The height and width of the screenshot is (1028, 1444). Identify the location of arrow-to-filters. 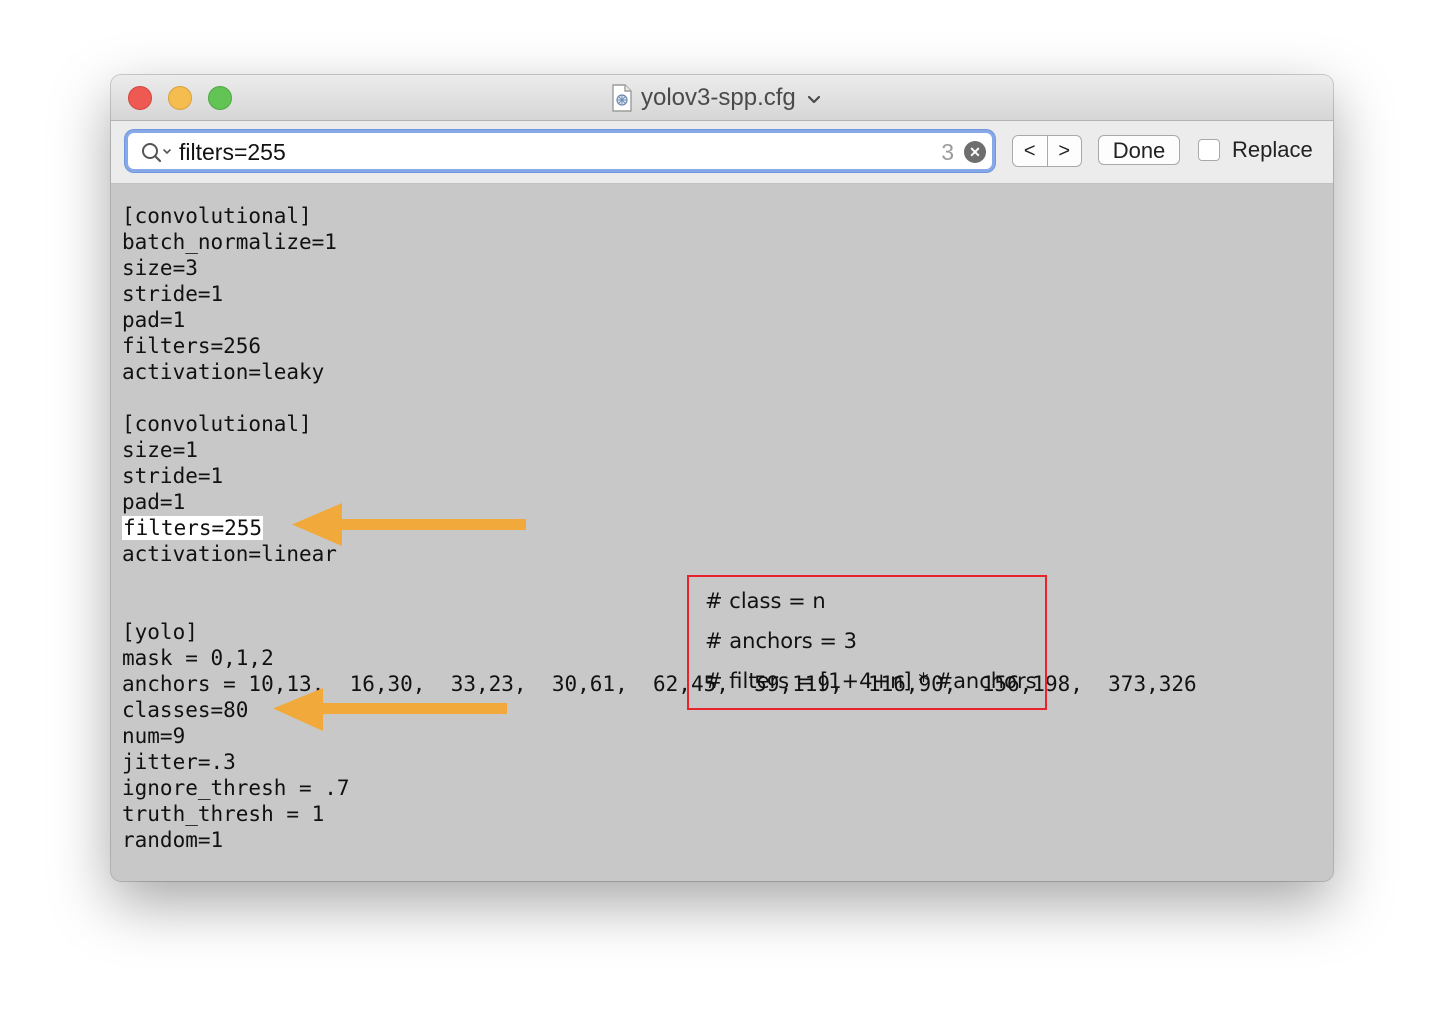
(409, 524).